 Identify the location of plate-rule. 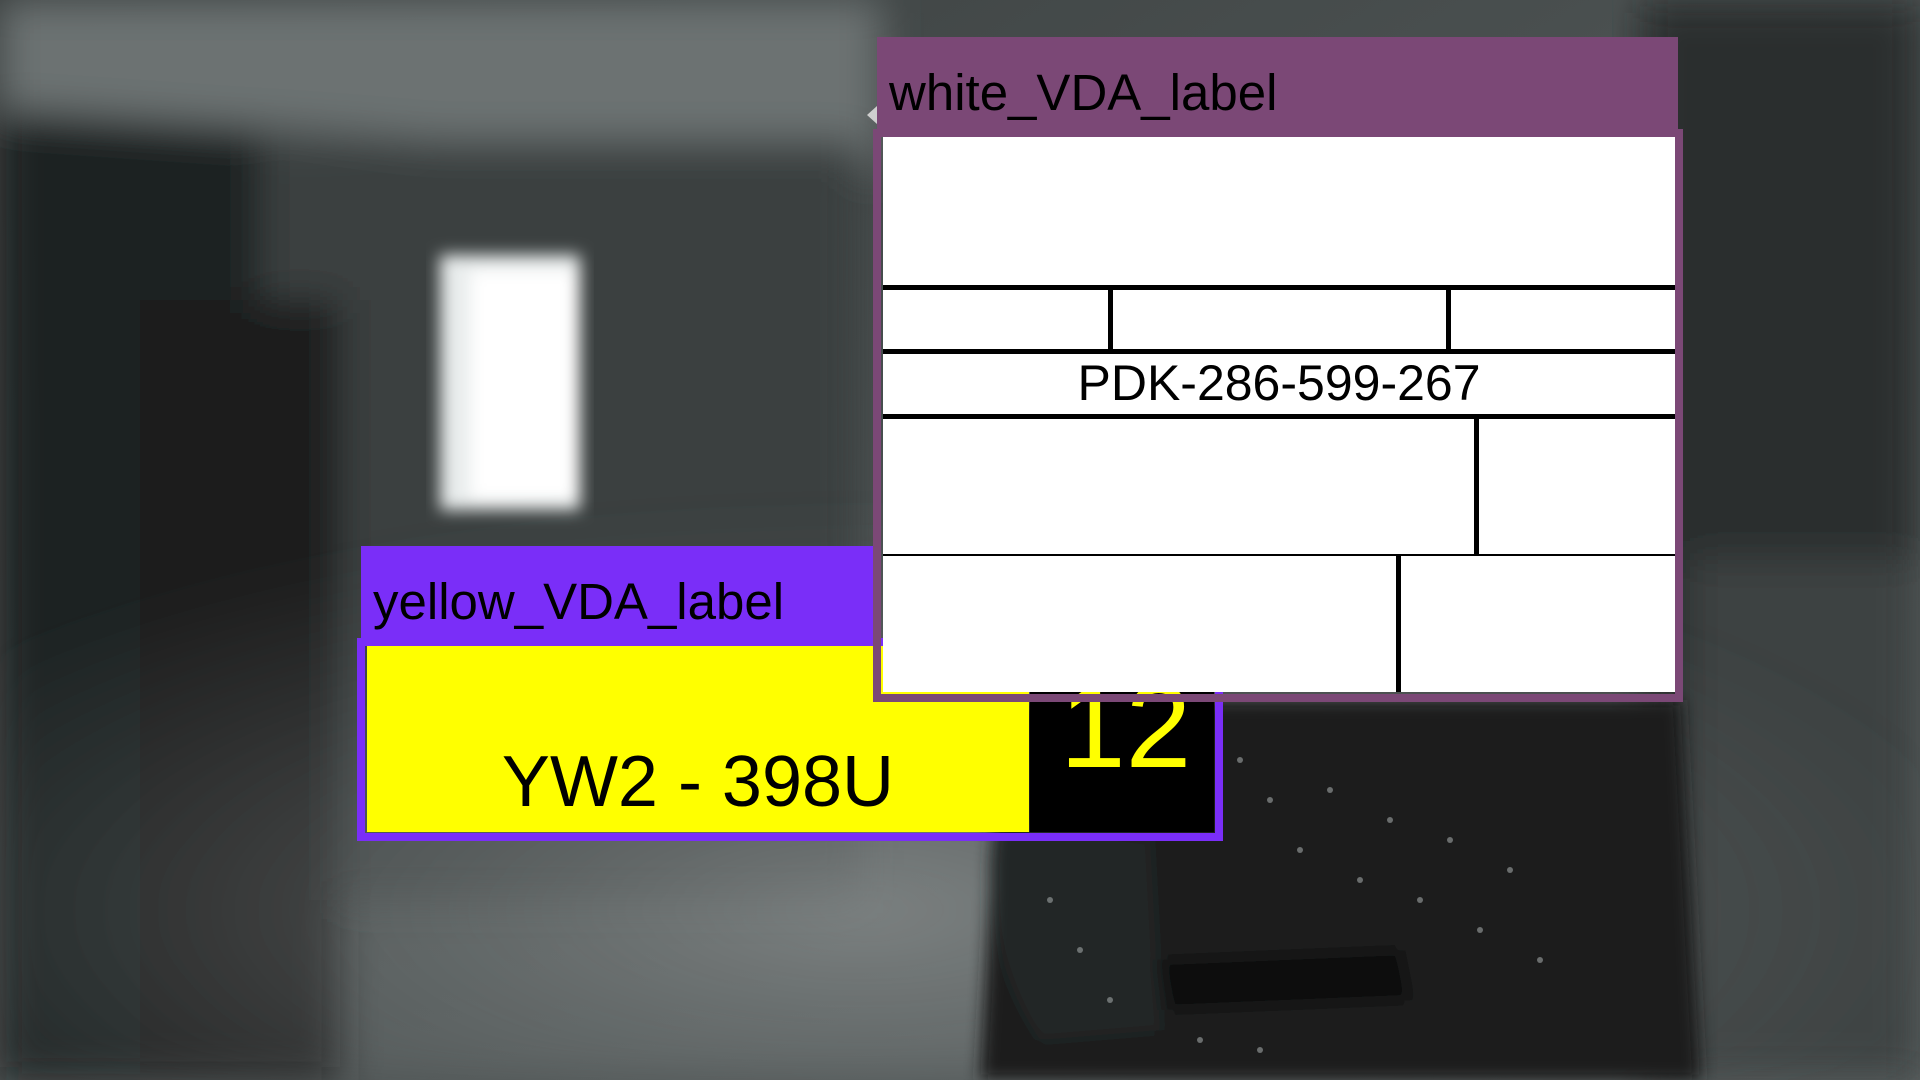
(1398, 624).